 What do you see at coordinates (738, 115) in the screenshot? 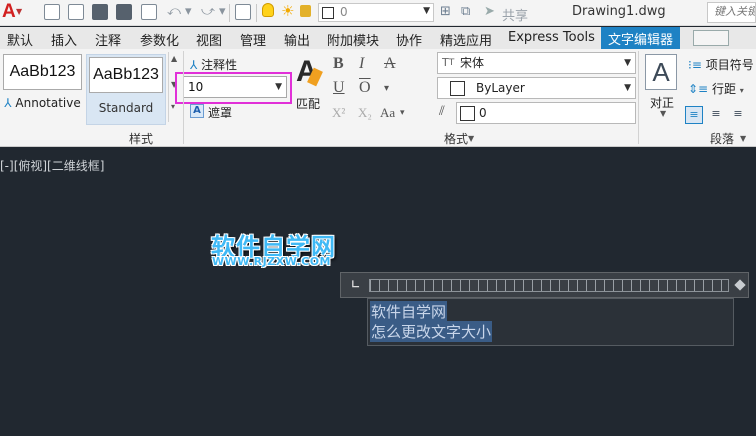
I see `align-right-icon: ≡` at bounding box center [738, 115].